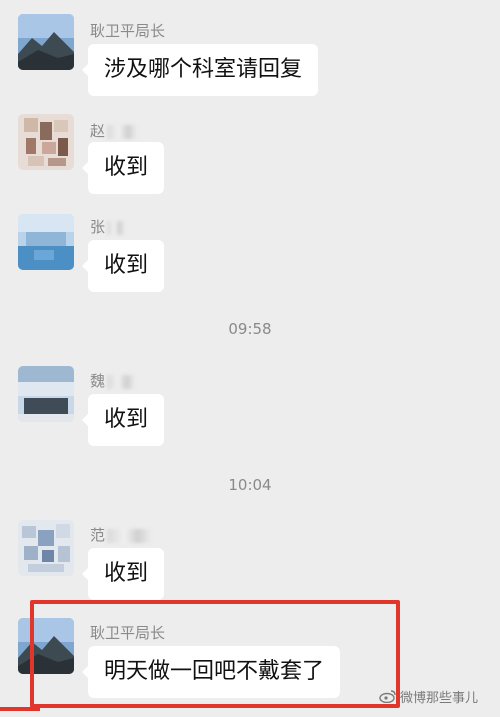 This screenshot has height=717, width=500. Describe the element at coordinates (388, 698) in the screenshot. I see `weibo-icon` at that location.